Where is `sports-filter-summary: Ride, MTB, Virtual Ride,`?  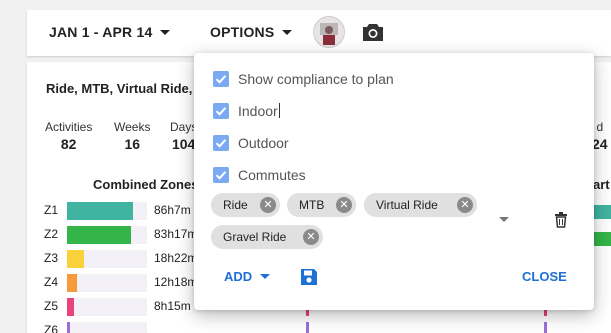 sports-filter-summary: Ride, MTB, Virtual Ride, is located at coordinates (119, 88).